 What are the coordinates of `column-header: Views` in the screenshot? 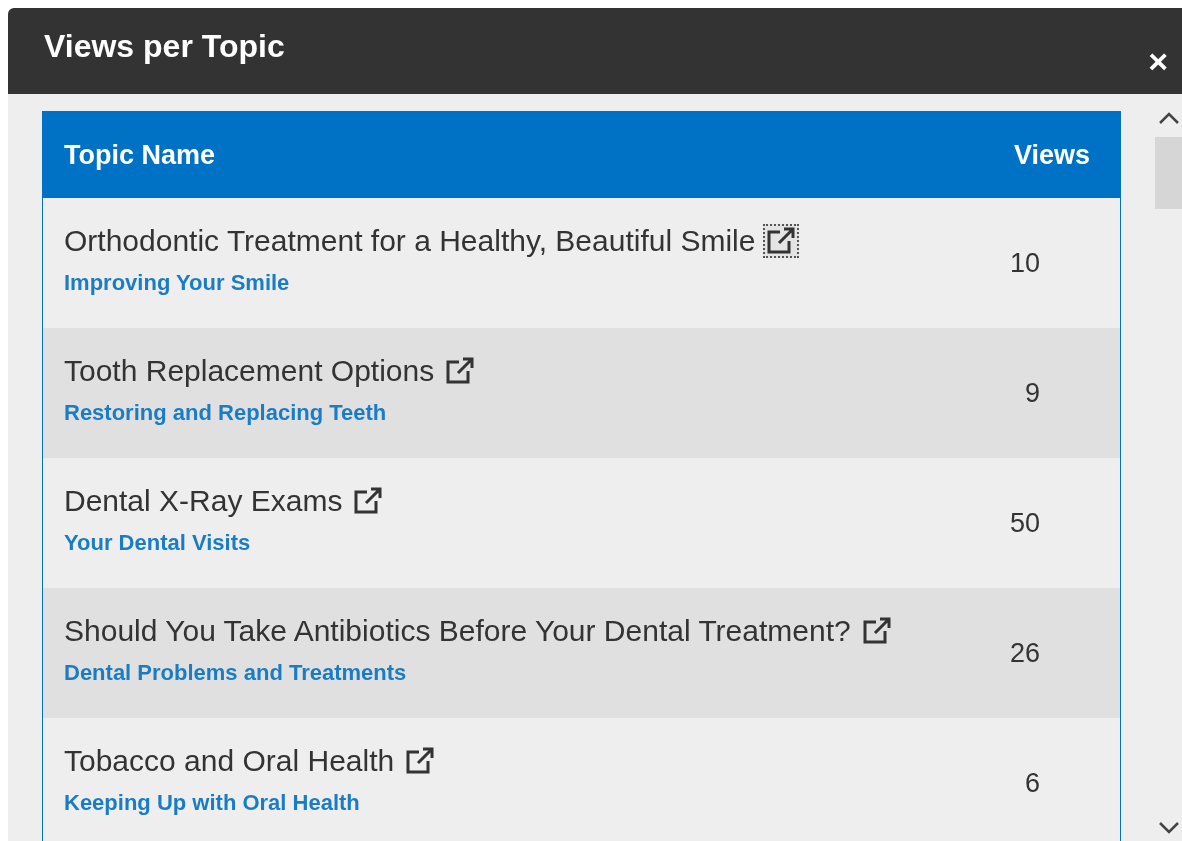 It's located at (1051, 155).